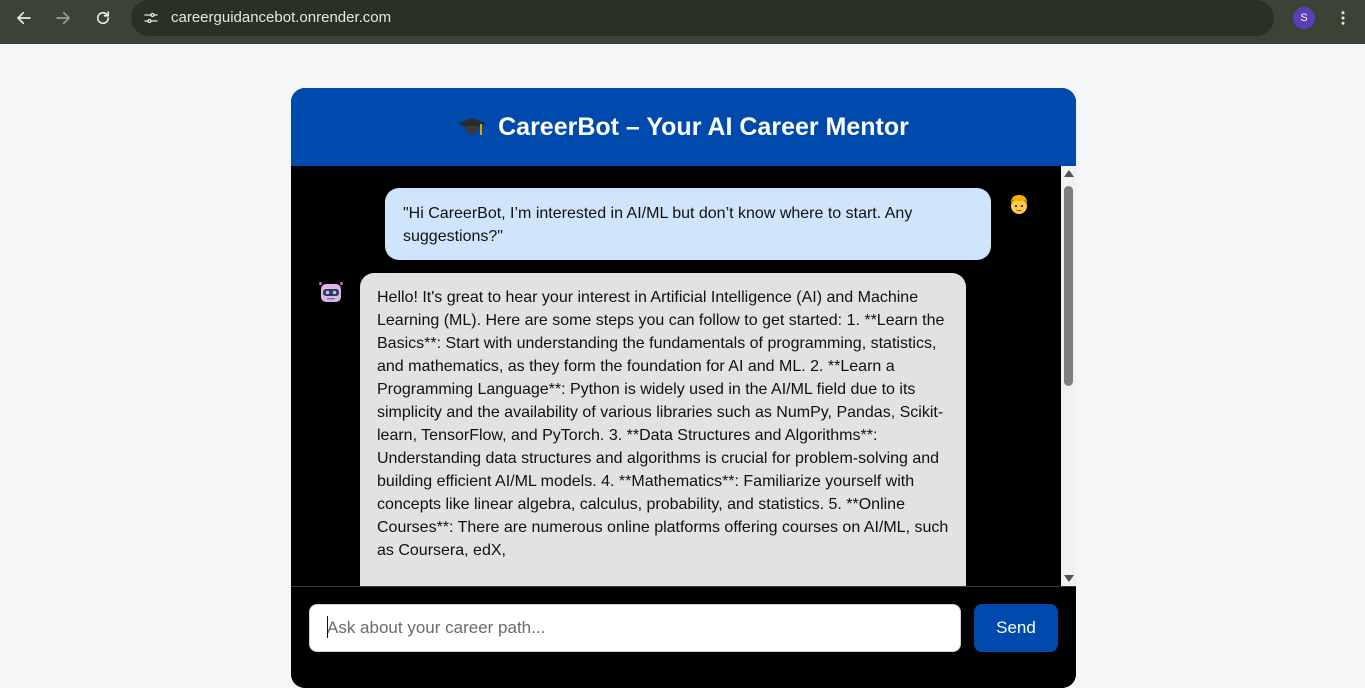 The image size is (1365, 688). I want to click on reload-icon, so click(103, 18).